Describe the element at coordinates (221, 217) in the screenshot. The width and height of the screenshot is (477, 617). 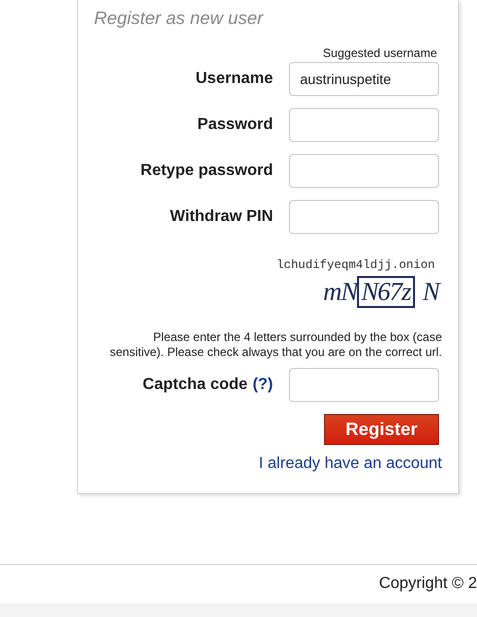
I see `field-label: Withdraw PIN` at that location.